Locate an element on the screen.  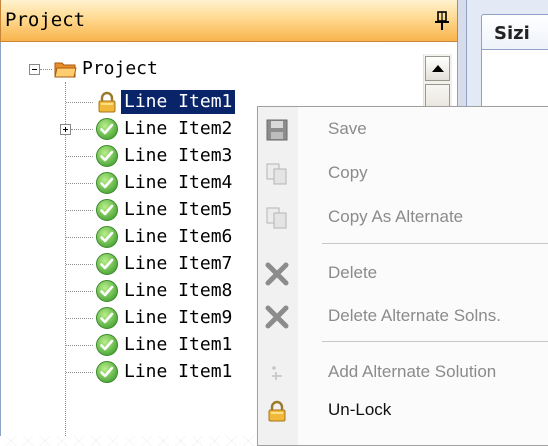
menu-item-label: Delete is located at coordinates (353, 272).